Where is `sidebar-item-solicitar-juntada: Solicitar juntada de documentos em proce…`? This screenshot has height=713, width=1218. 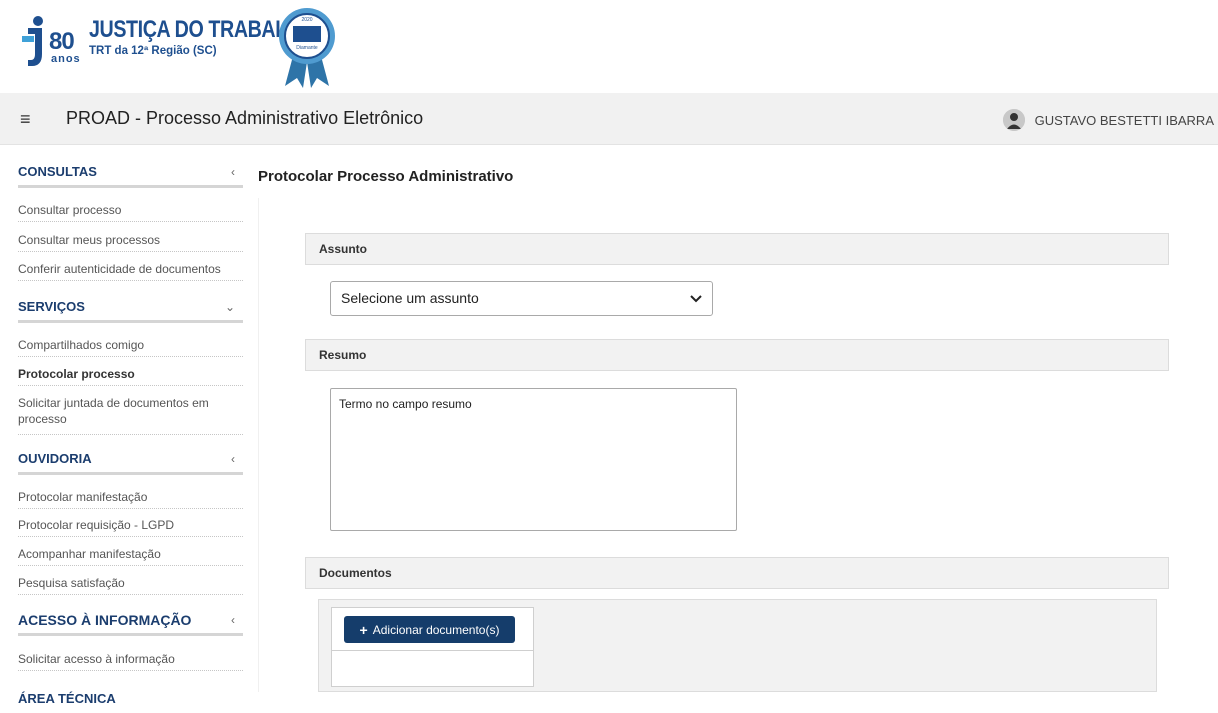 sidebar-item-solicitar-juntada: Solicitar juntada de documentos em proce… is located at coordinates (130, 415).